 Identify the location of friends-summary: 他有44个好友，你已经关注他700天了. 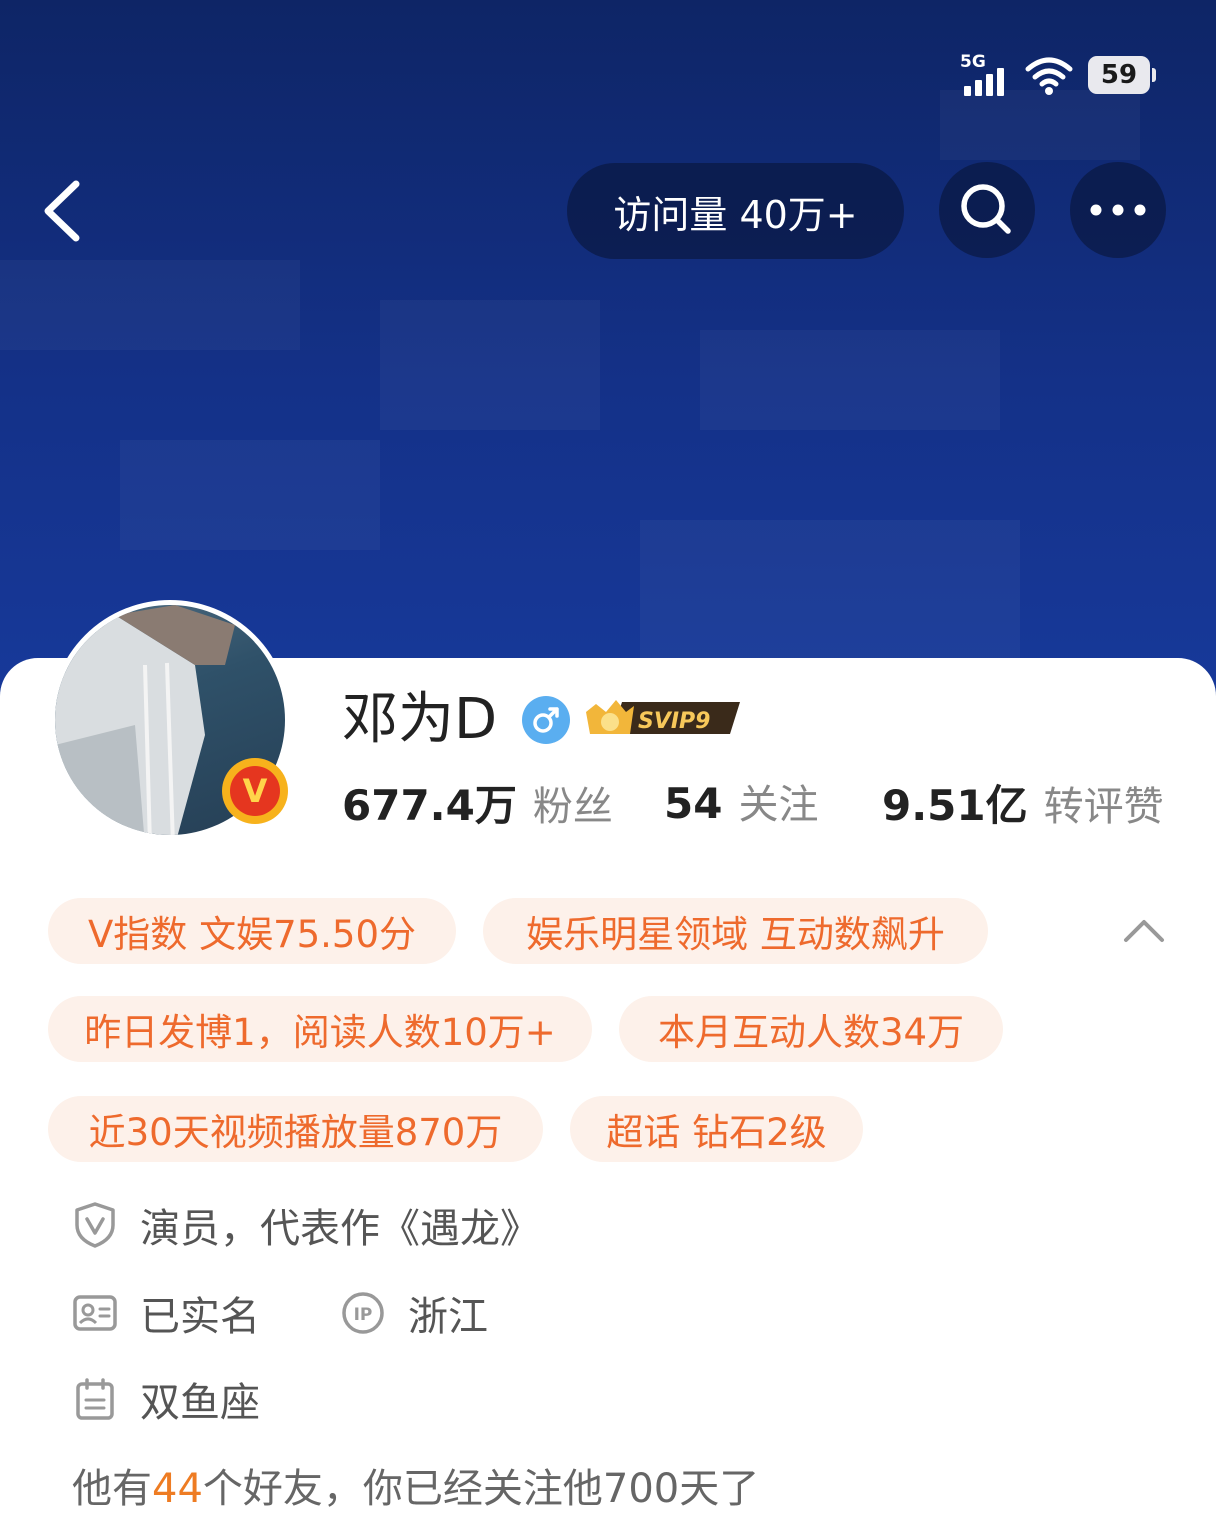
(415, 1485).